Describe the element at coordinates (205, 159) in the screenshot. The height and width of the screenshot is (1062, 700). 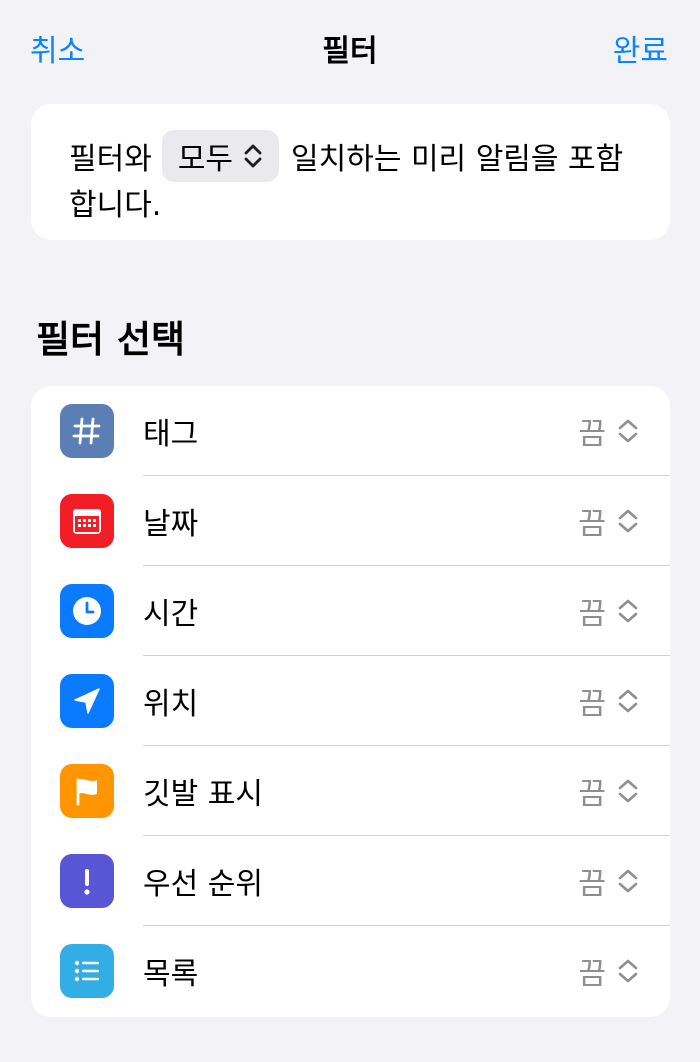
I see `match-mode-value: 모두` at that location.